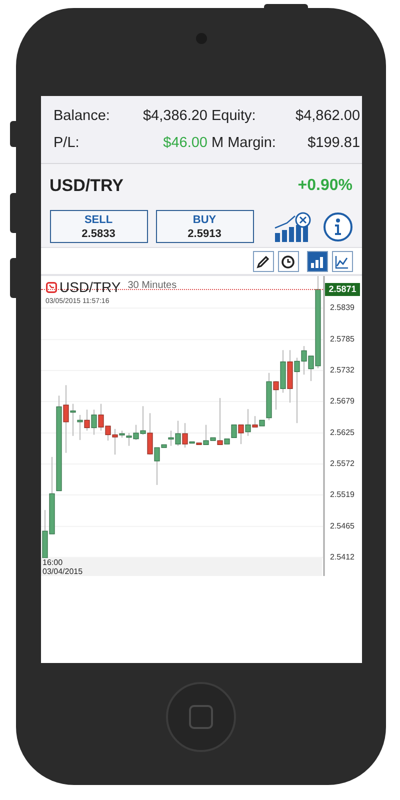 This screenshot has width=400, height=800. I want to click on pencil-icon, so click(263, 261).